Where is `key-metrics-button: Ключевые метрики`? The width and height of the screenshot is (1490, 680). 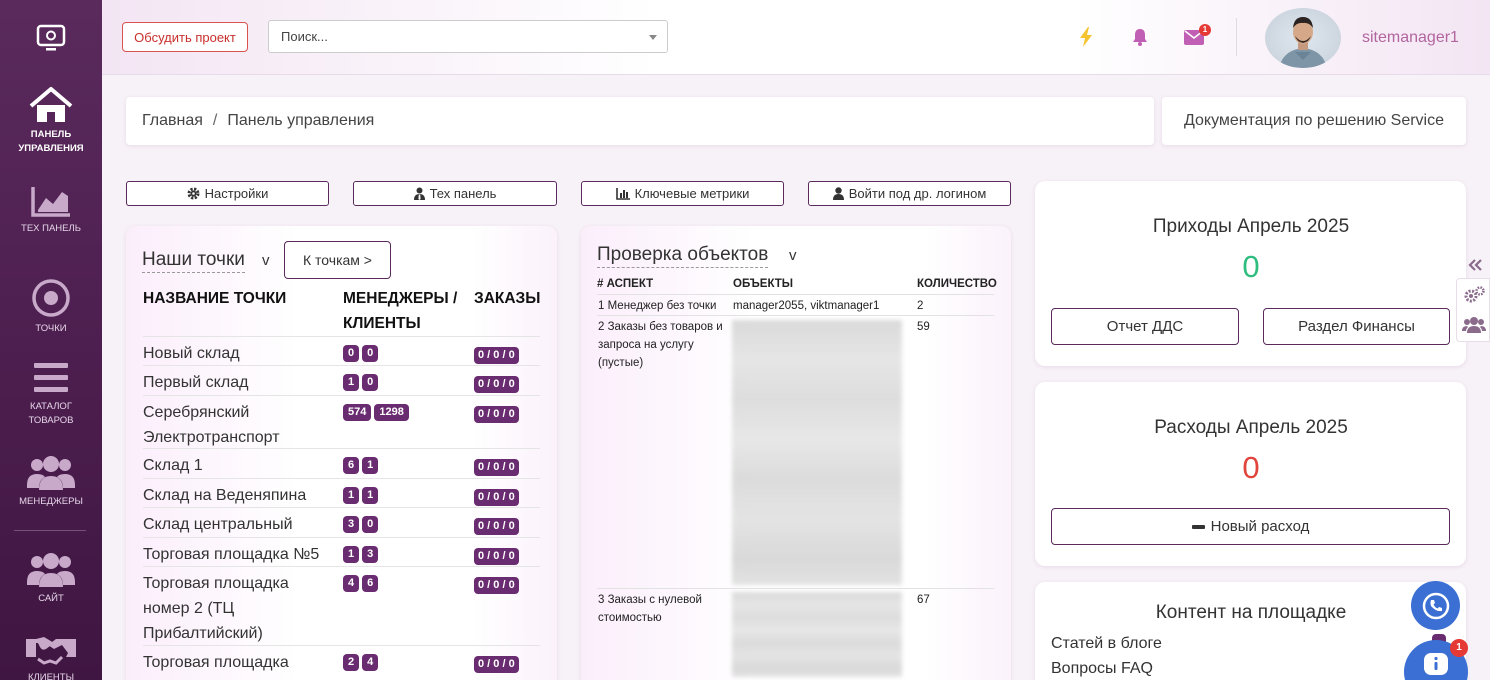 key-metrics-button: Ключевые метрики is located at coordinates (682, 193).